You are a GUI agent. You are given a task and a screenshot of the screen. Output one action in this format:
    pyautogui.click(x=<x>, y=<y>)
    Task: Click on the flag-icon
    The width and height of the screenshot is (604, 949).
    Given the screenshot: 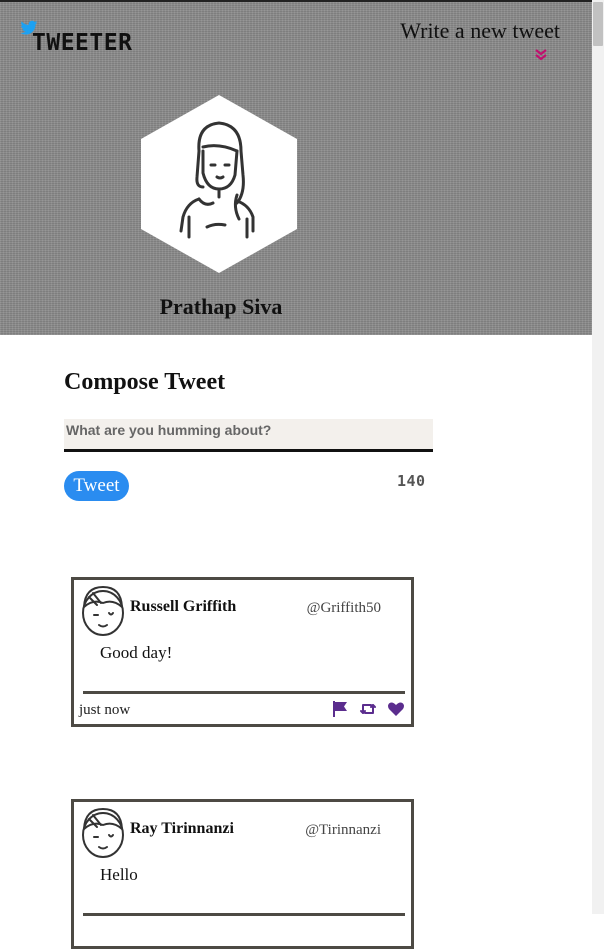 What is the action you would take?
    pyautogui.click(x=340, y=709)
    